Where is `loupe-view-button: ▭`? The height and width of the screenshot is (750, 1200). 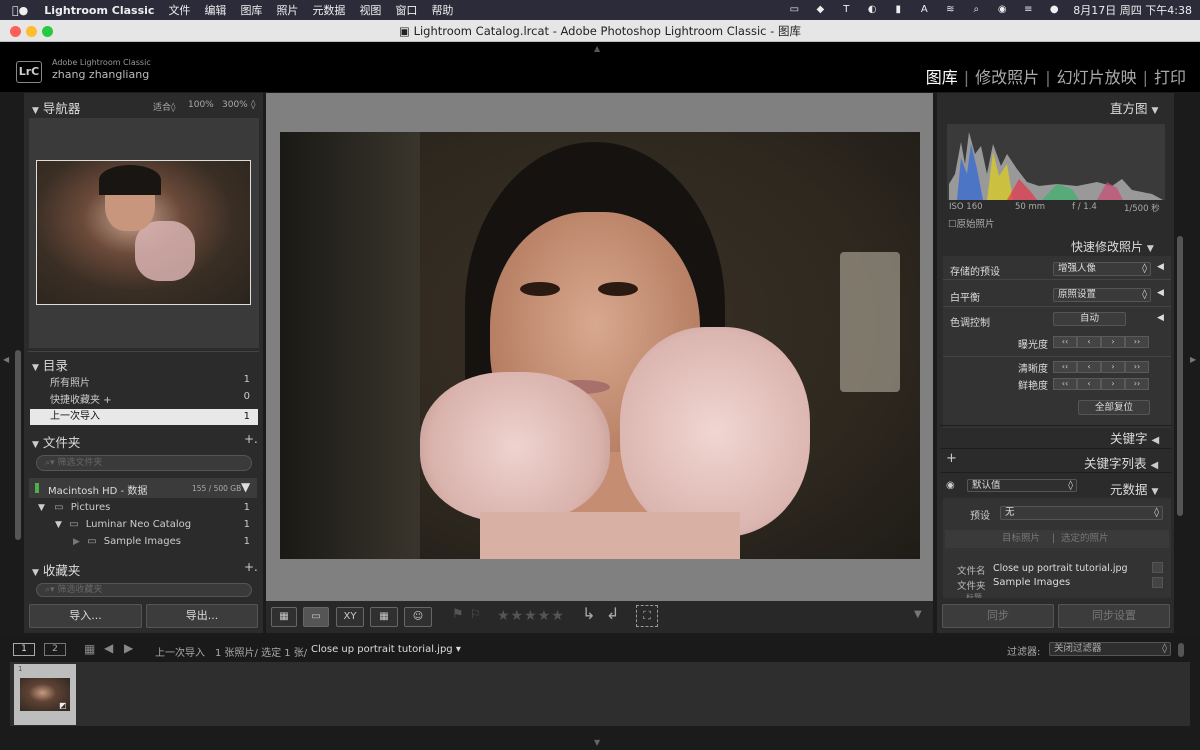
loupe-view-button: ▭ is located at coordinates (316, 617).